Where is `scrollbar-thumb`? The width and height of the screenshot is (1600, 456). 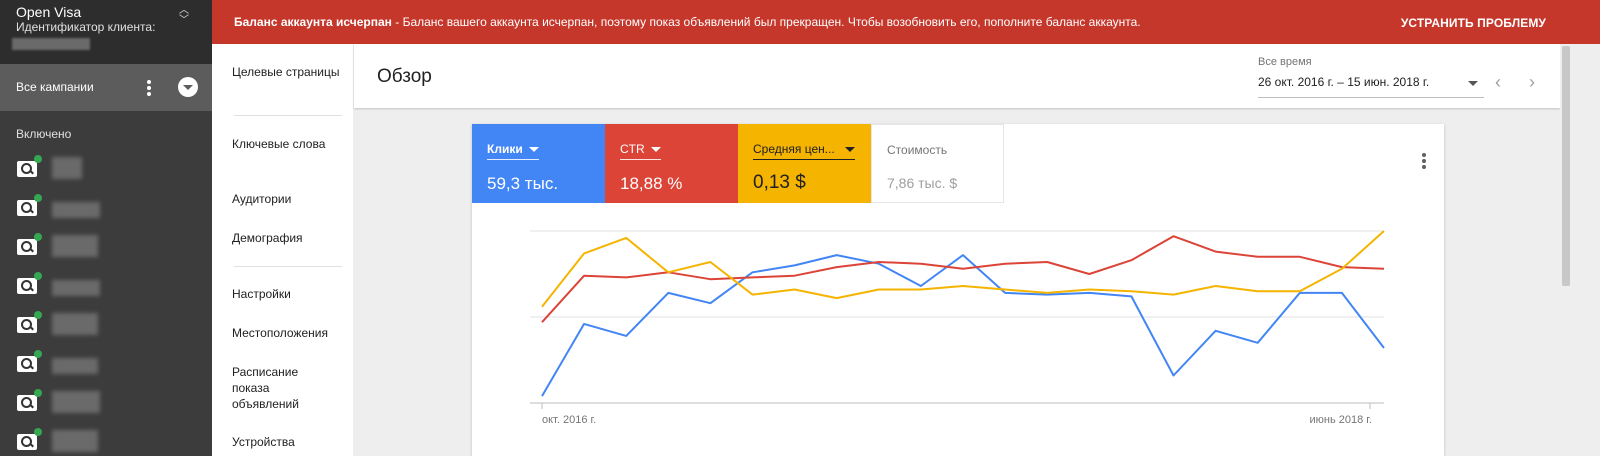
scrollbar-thumb is located at coordinates (1566, 166).